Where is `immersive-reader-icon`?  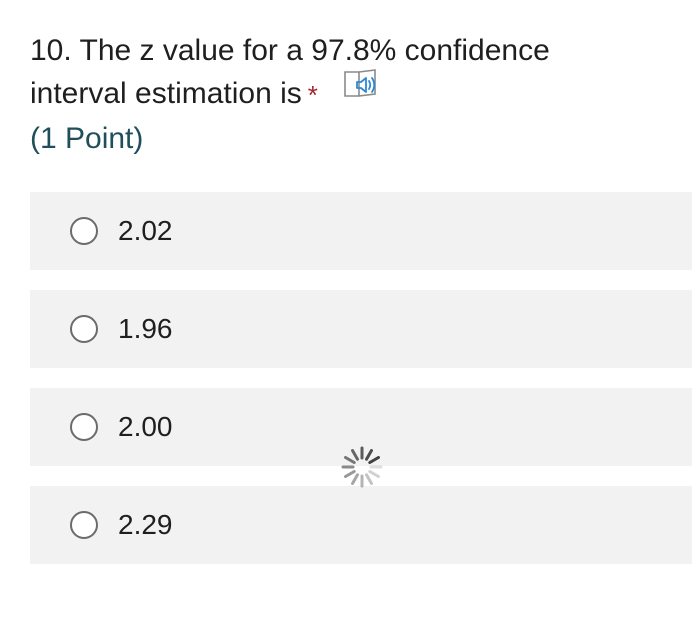
immersive-reader-icon is located at coordinates (361, 91).